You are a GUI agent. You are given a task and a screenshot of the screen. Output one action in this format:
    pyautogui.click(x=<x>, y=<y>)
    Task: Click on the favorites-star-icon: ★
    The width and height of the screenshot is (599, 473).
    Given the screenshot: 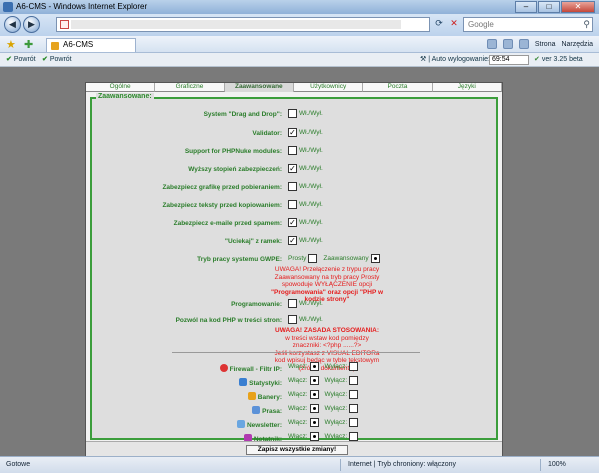 What is the action you would take?
    pyautogui.click(x=11, y=44)
    